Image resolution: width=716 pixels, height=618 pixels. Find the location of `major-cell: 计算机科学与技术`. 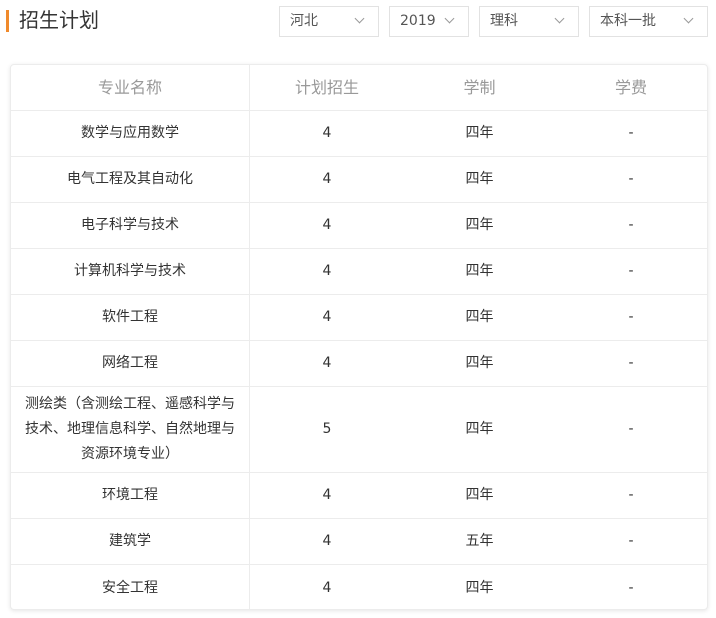

major-cell: 计算机科学与技术 is located at coordinates (130, 271).